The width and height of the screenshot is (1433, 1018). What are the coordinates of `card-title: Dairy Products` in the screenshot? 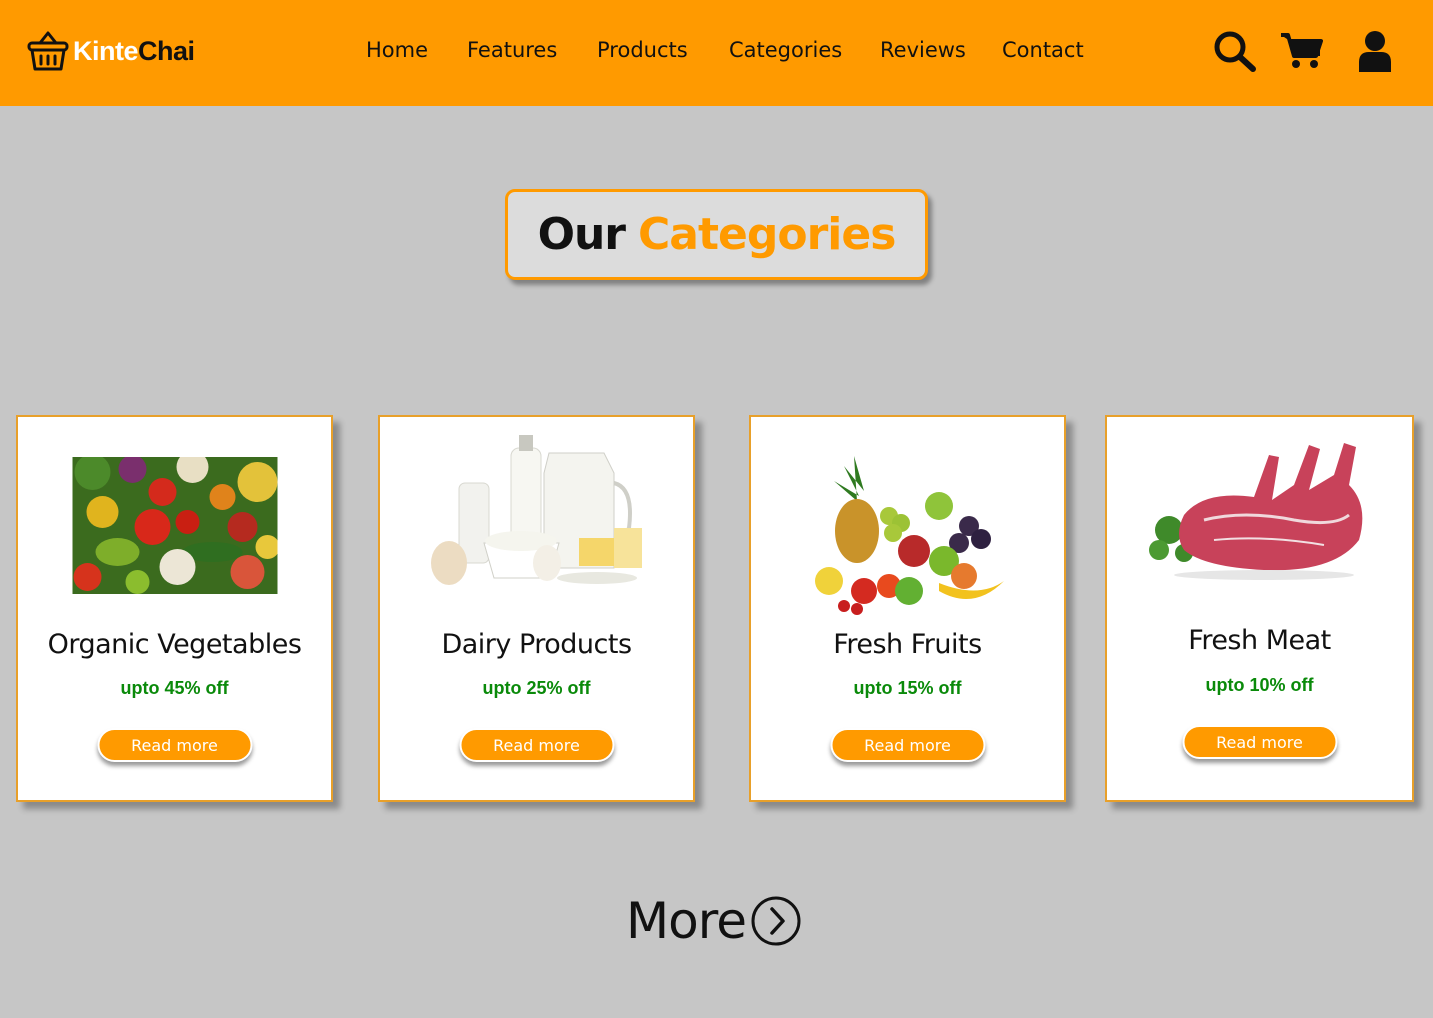 It's located at (536, 644).